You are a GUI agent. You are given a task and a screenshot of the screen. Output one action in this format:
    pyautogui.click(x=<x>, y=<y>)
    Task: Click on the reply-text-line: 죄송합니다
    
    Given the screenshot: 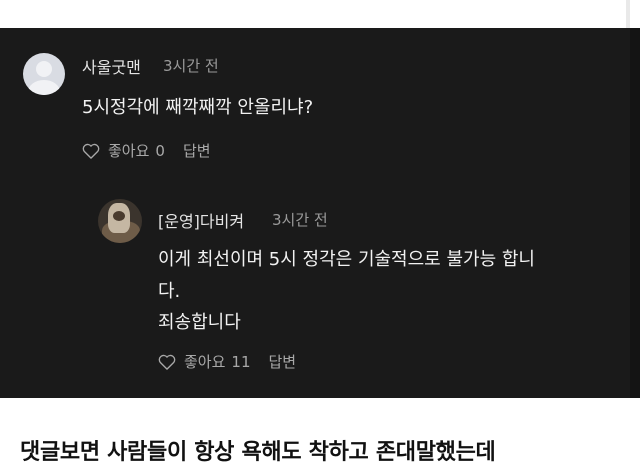 What is the action you would take?
    pyautogui.click(x=199, y=322)
    